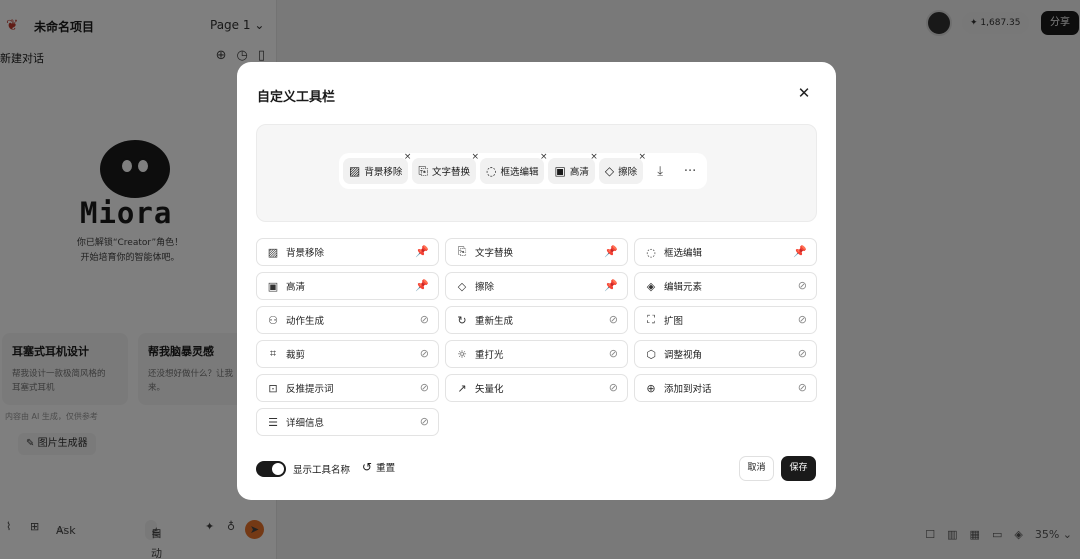 The width and height of the screenshot is (1080, 559). What do you see at coordinates (725, 252) in the screenshot?
I see `tool-item: ◌ 框选编辑 📌` at bounding box center [725, 252].